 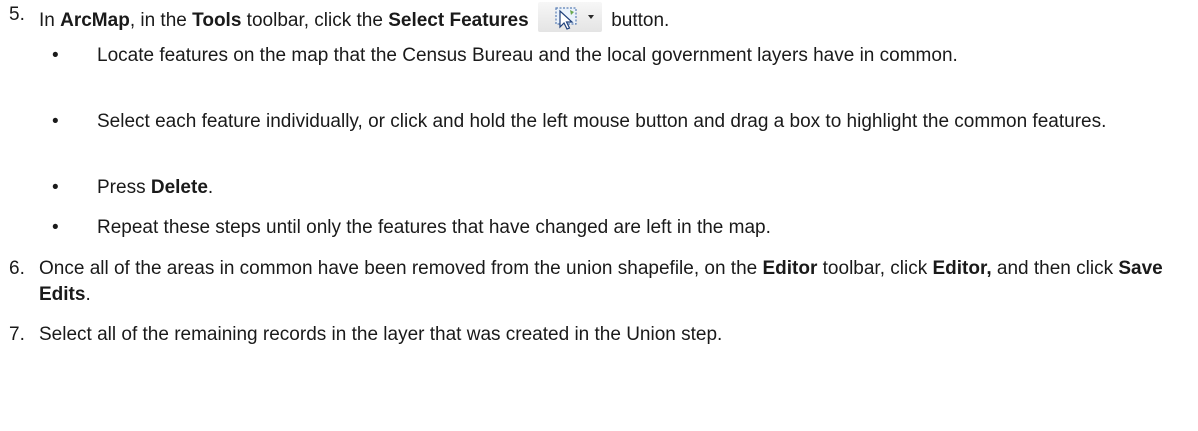 I want to click on select-features-icon, so click(x=574, y=18).